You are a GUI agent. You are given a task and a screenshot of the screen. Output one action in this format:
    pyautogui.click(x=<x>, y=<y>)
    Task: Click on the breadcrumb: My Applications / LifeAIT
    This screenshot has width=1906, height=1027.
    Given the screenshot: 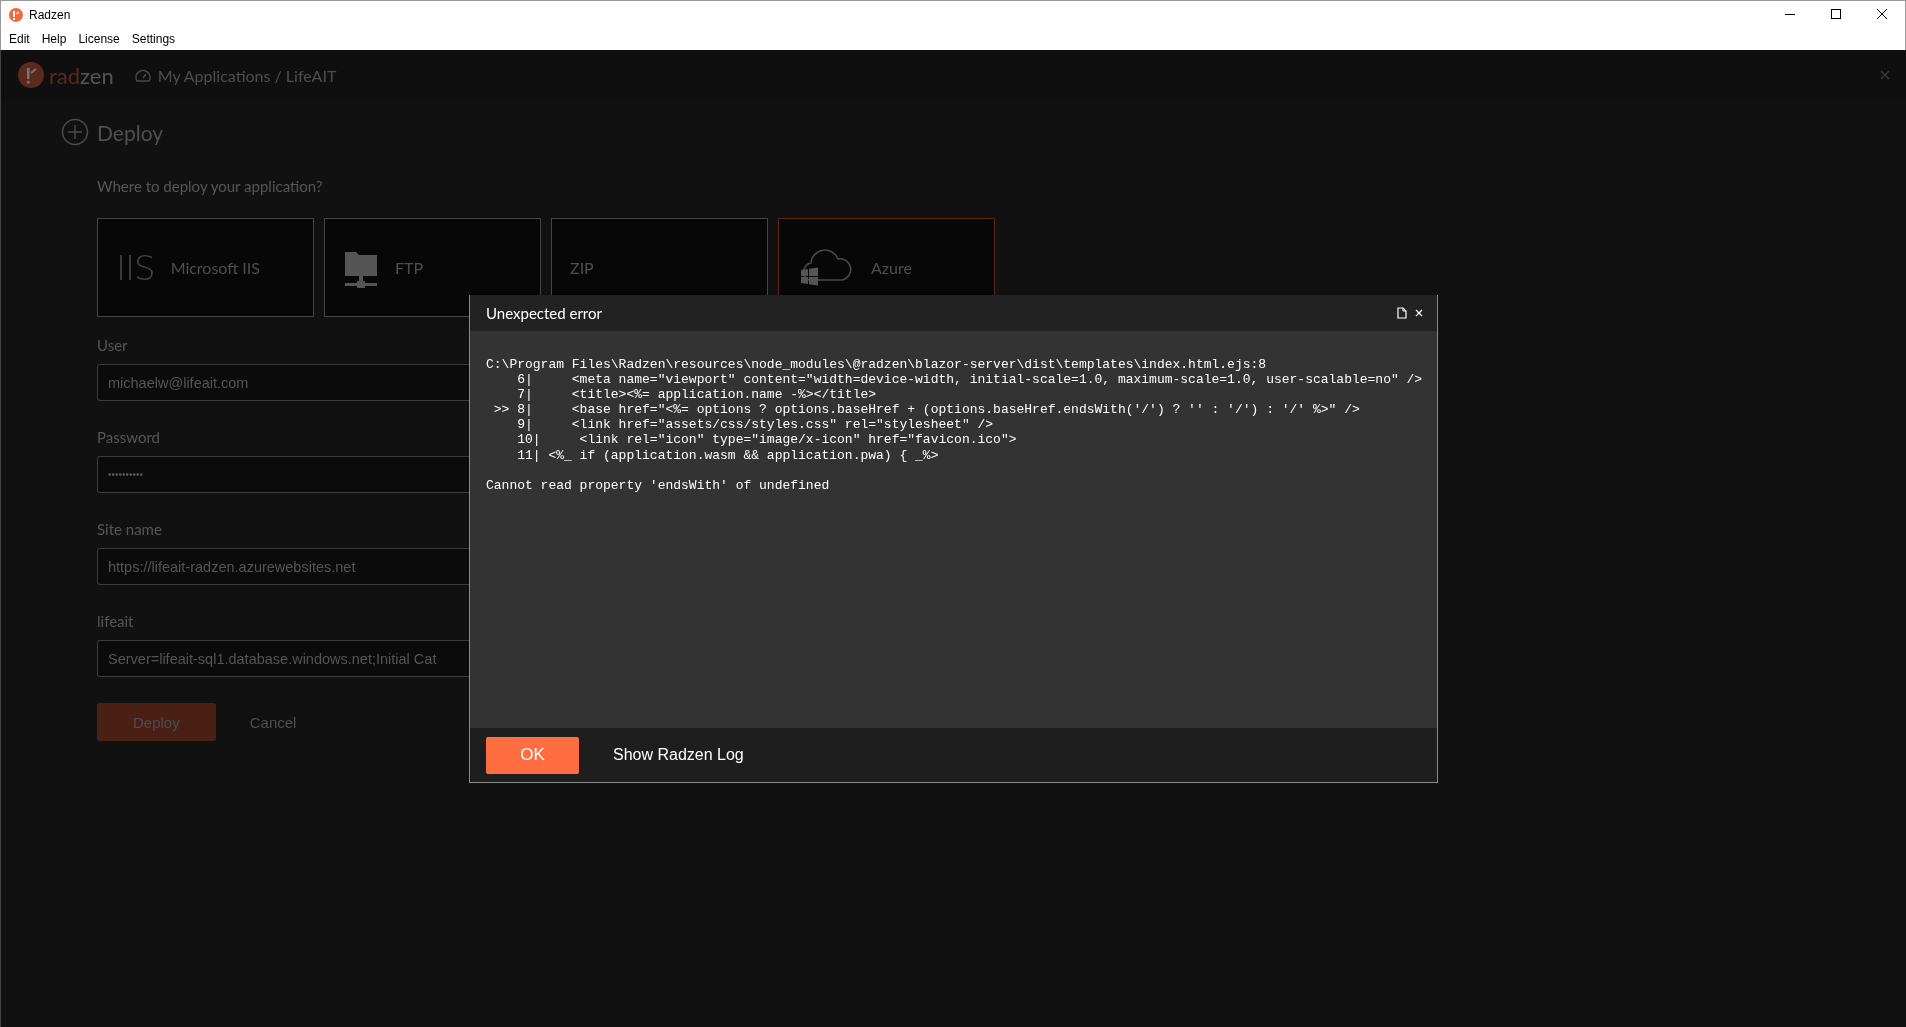 What is the action you would take?
    pyautogui.click(x=247, y=75)
    